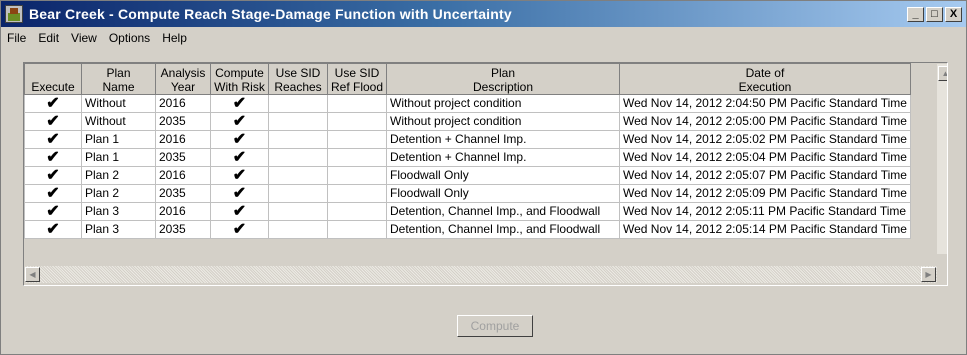 Image resolution: width=967 pixels, height=355 pixels. I want to click on header-line-2: Ref Flood, so click(357, 87).